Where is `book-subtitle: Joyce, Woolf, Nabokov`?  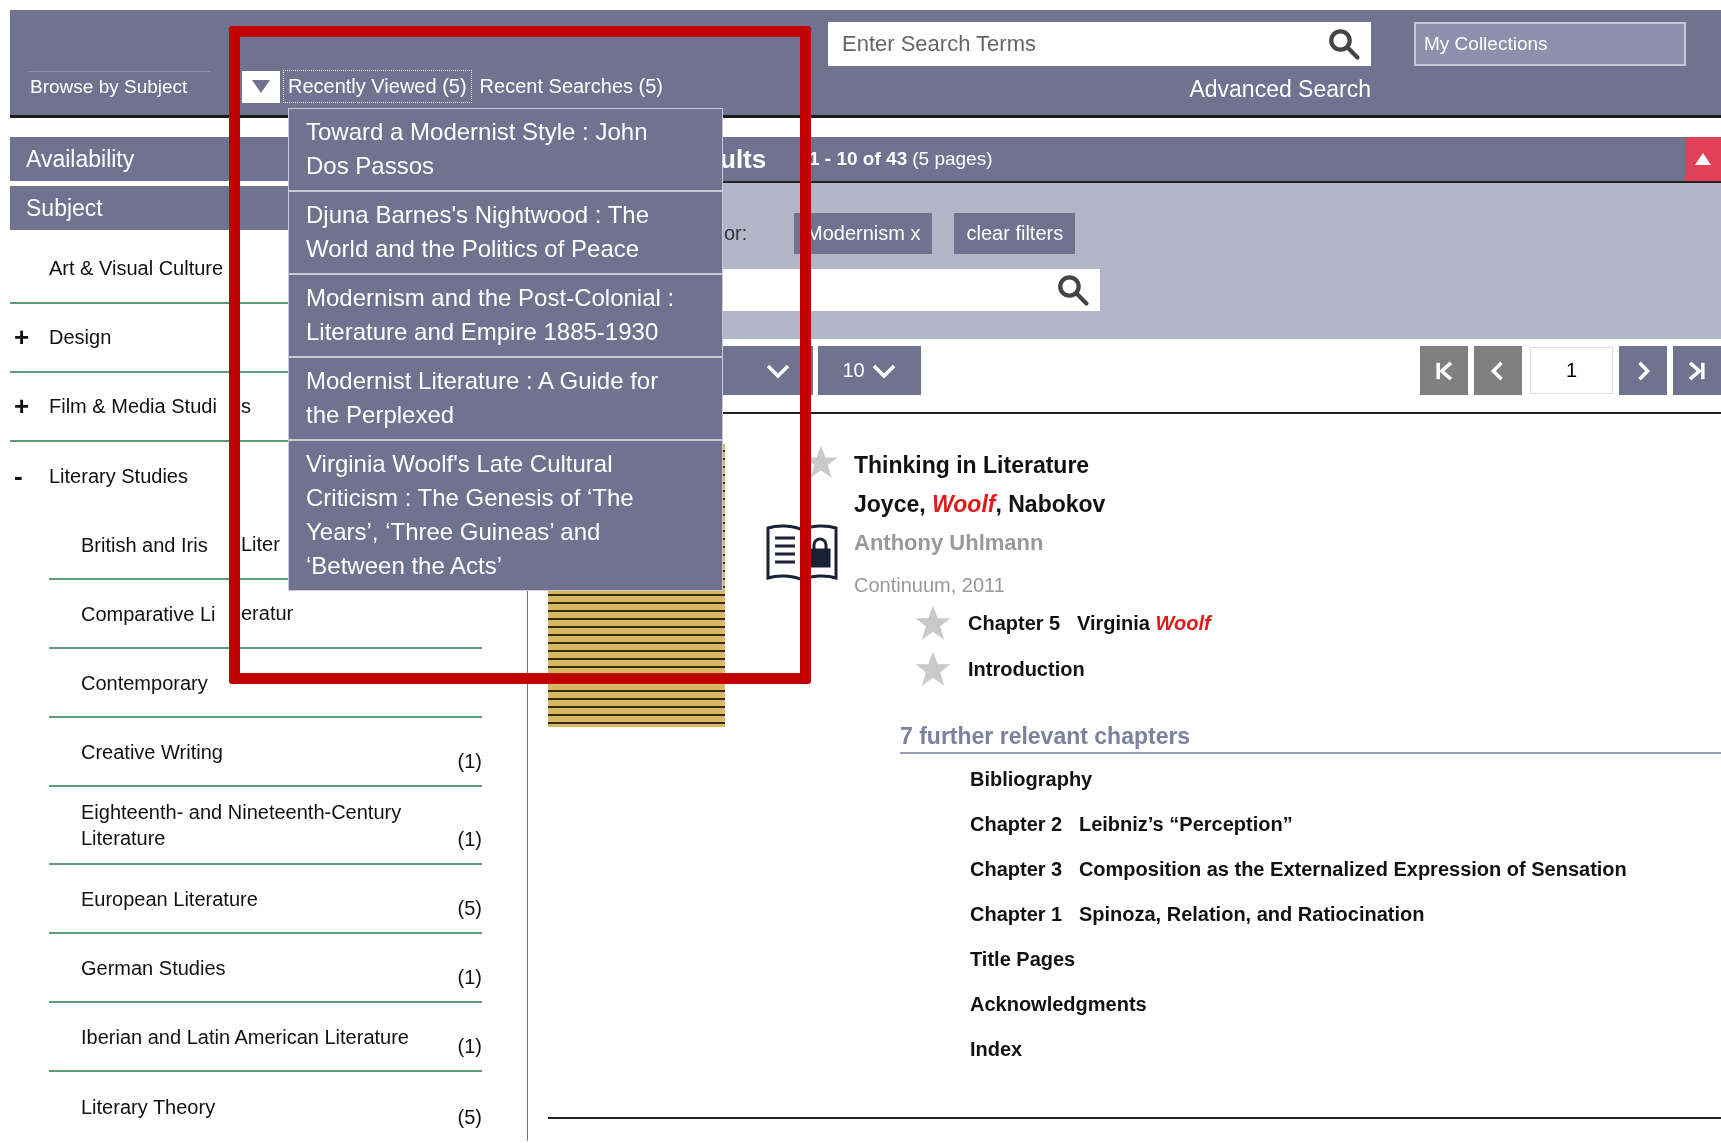
book-subtitle: Joyce, Woolf, Nabokov is located at coordinates (980, 504).